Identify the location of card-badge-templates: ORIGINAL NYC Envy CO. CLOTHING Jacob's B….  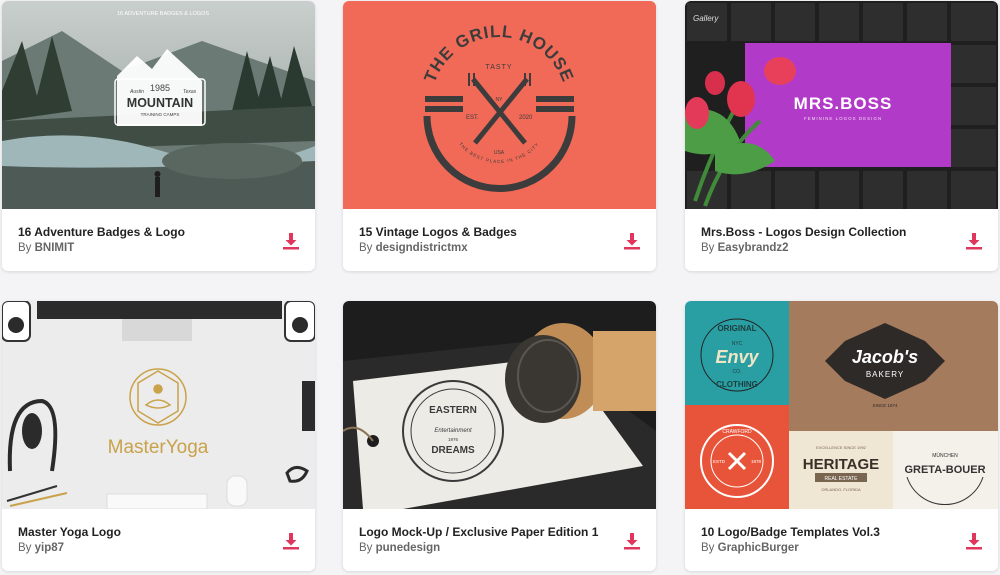
(841, 436).